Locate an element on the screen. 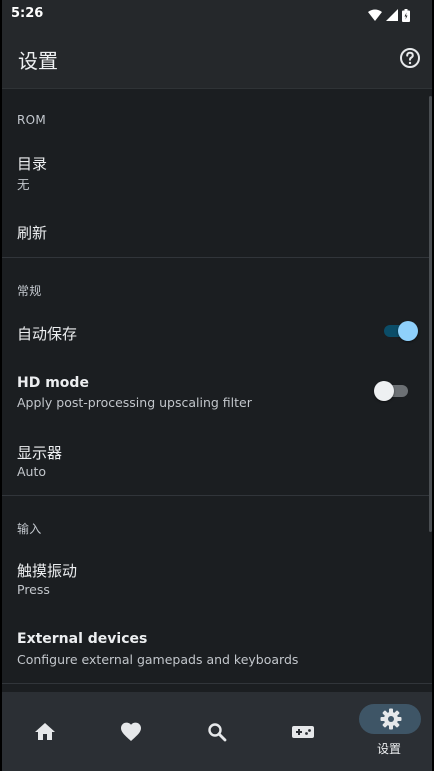 The width and height of the screenshot is (434, 771). pref-directory-title: 目录 is located at coordinates (32, 164).